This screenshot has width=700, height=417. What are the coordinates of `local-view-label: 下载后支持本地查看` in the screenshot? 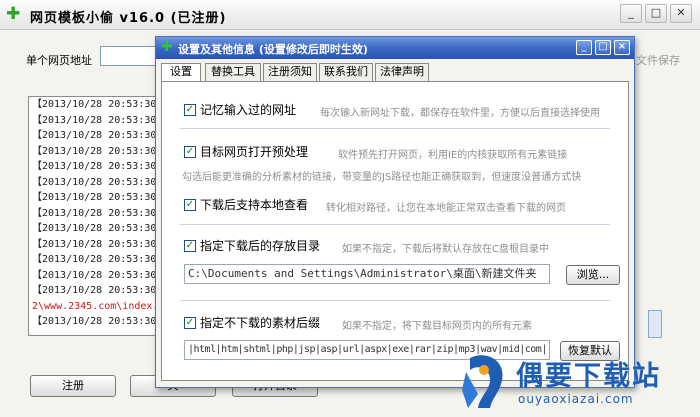 It's located at (254, 205).